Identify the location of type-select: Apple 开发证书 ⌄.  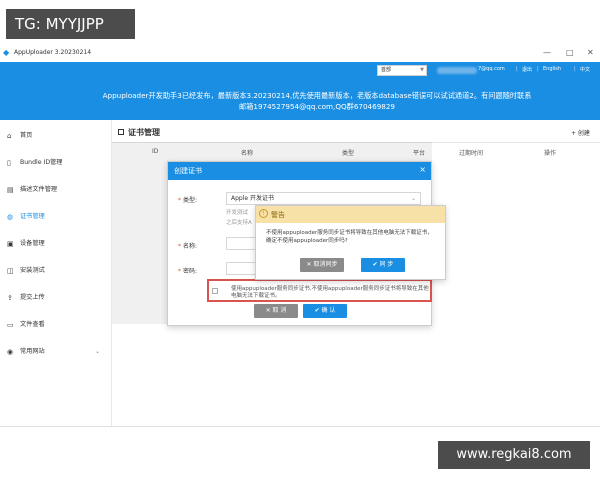
(323, 198).